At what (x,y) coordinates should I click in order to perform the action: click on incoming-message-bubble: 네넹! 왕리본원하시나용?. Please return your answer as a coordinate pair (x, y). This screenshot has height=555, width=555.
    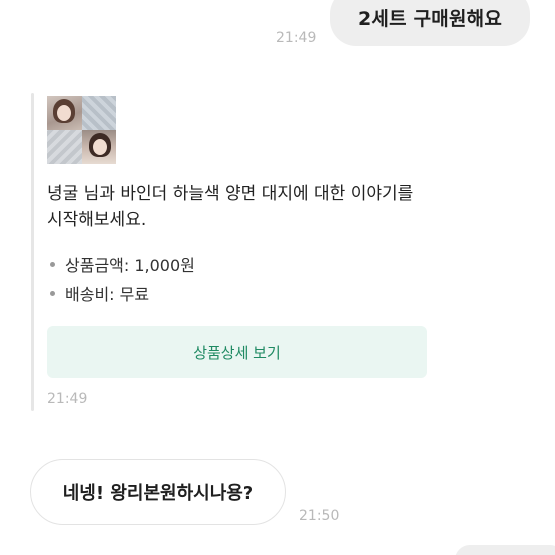
    Looking at the image, I should click on (158, 492).